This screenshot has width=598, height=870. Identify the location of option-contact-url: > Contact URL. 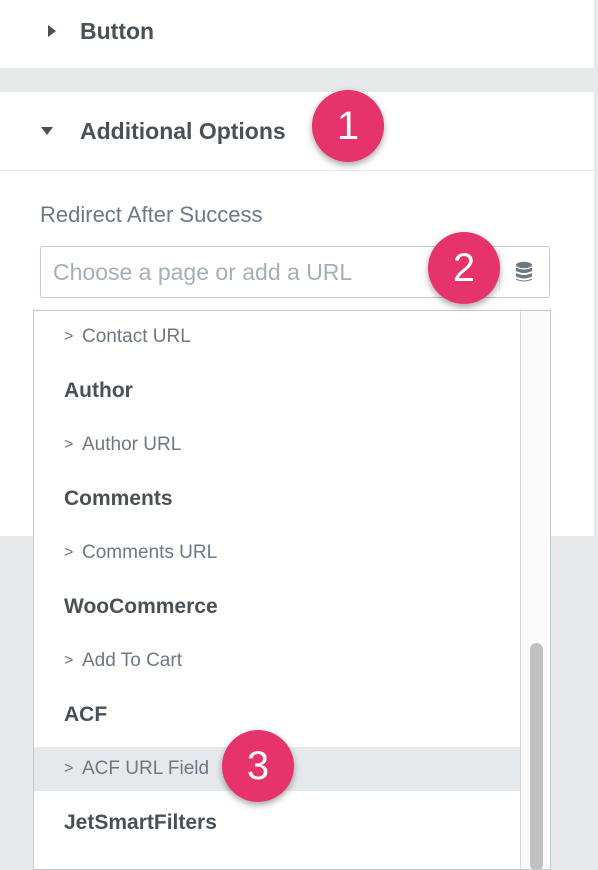
(277, 337).